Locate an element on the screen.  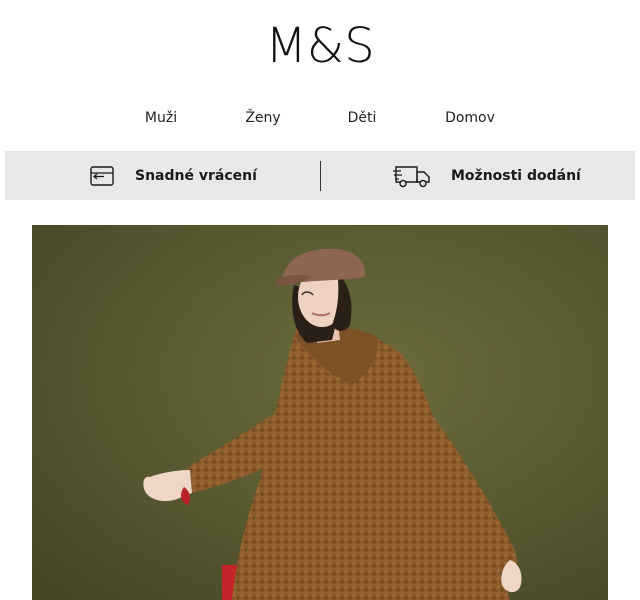
easy-returns-link: Snadné vrácení is located at coordinates (173, 175).